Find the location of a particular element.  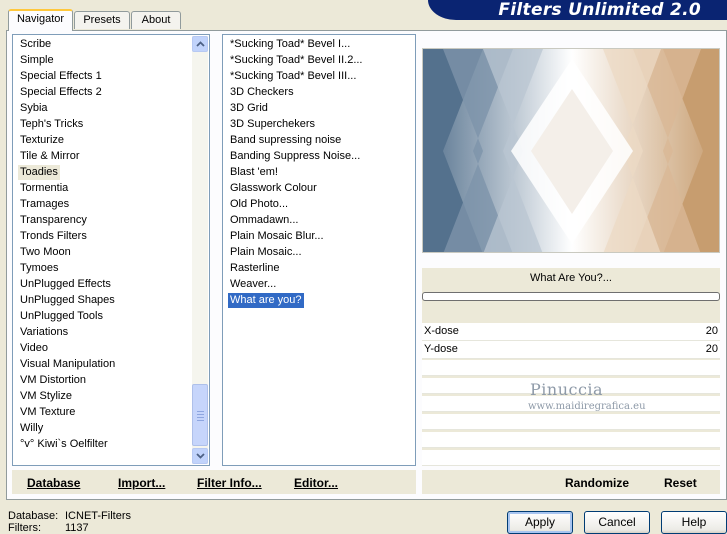

filter-item: Blast 'em! is located at coordinates (254, 172).